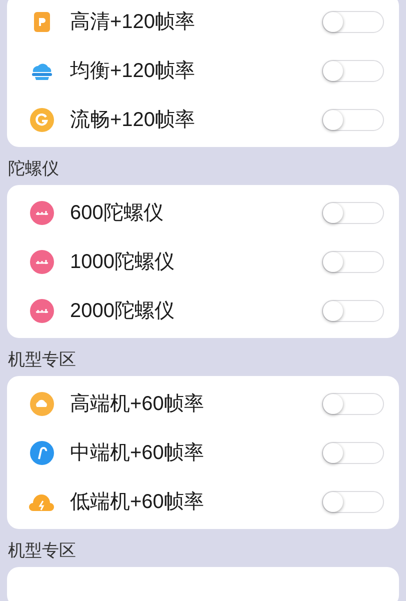 The height and width of the screenshot is (601, 406). Describe the element at coordinates (42, 452) in the screenshot. I see `pen-circle-icon` at that location.